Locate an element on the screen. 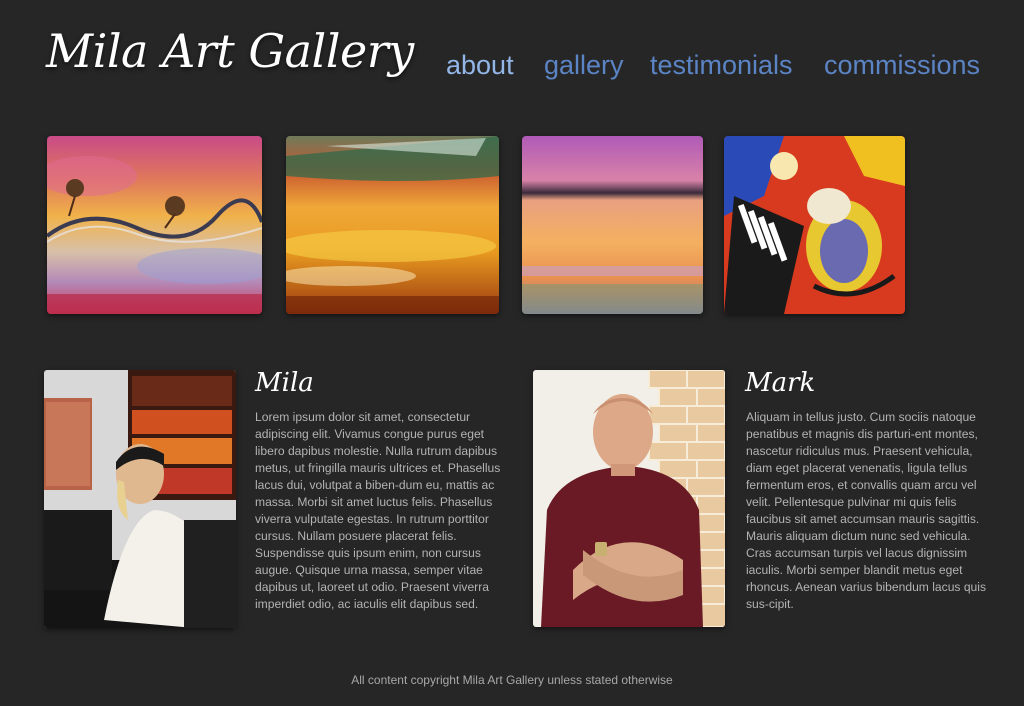 The width and height of the screenshot is (1024, 706). main-nav: about gallery testimonials commissions is located at coordinates (718, 68).